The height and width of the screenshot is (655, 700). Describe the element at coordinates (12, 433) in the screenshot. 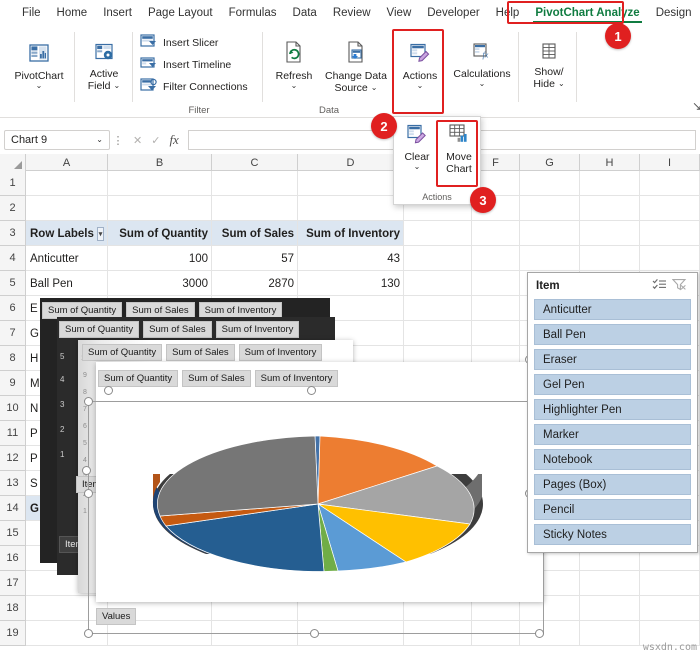

I see `row-header-11: 11` at that location.